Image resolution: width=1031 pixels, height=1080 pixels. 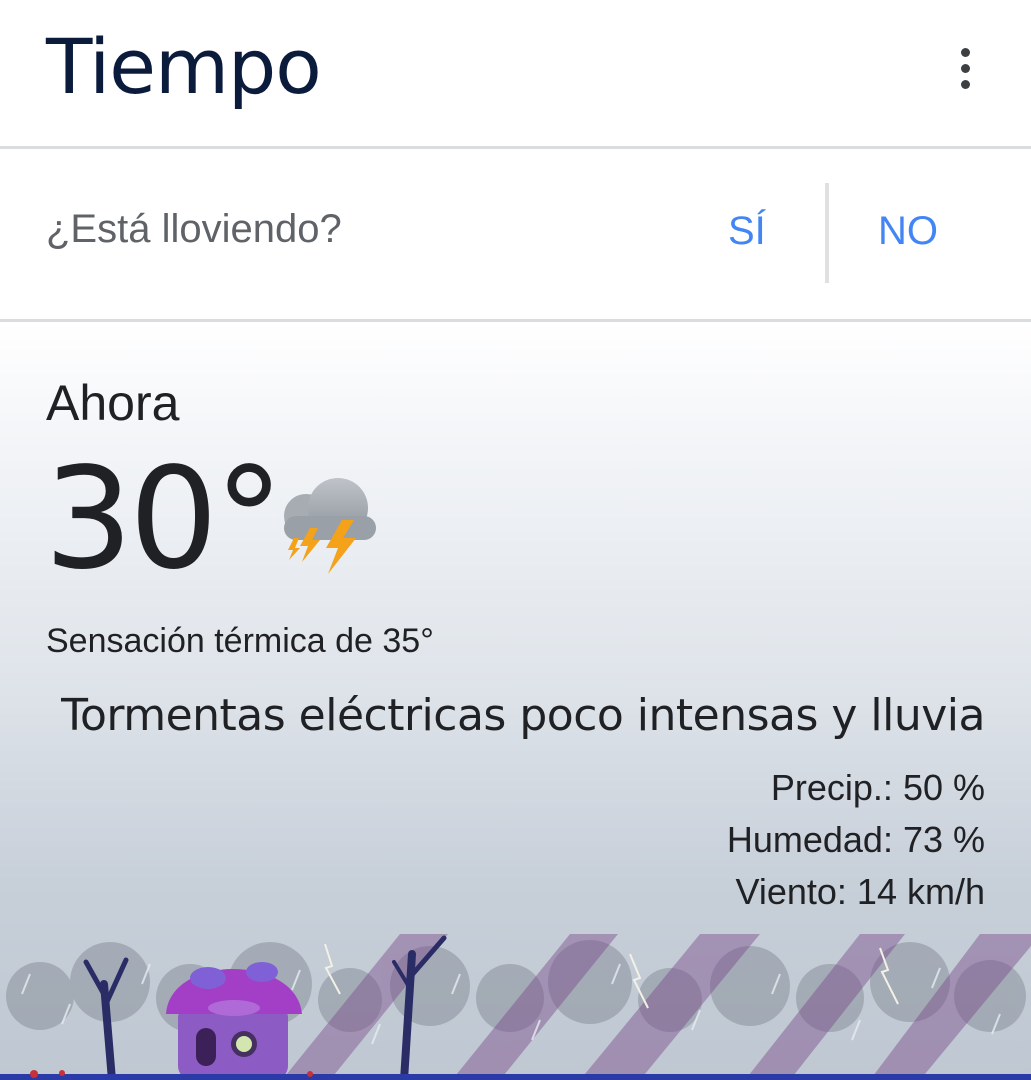 I want to click on app-header: Tiempo, so click(x=515, y=74).